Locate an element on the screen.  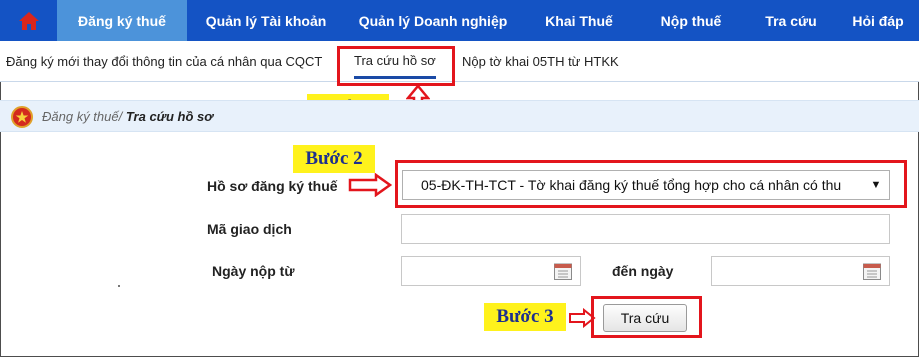
emblem-icon is located at coordinates (22, 117).